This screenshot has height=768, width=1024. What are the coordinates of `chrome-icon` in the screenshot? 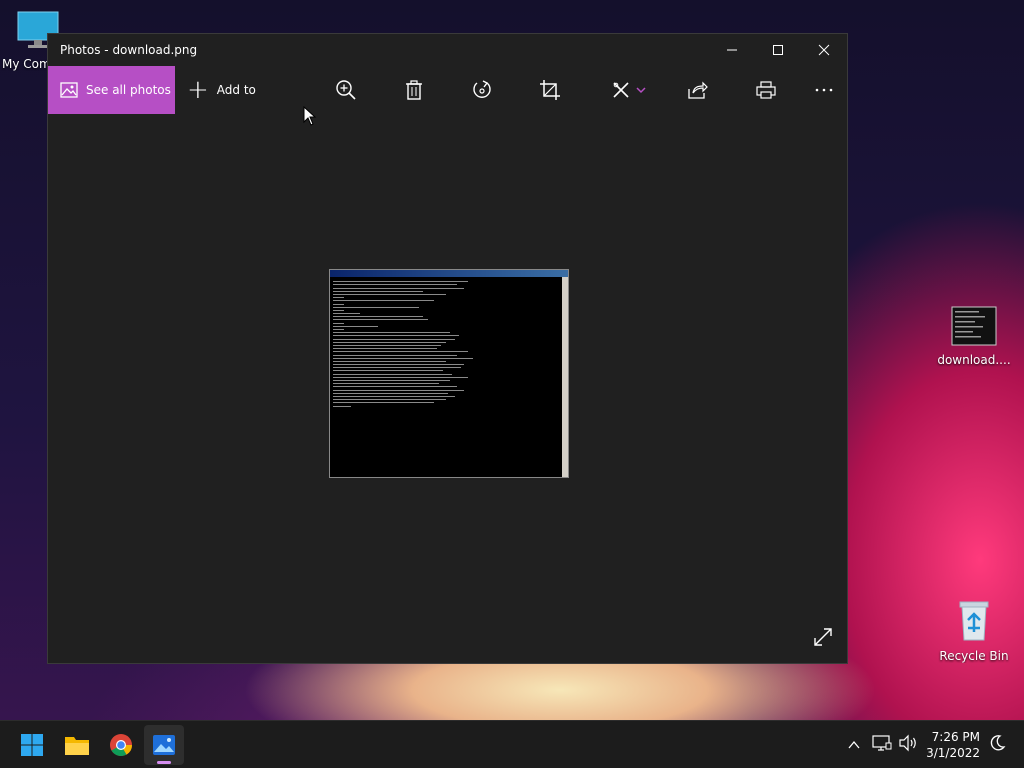 It's located at (121, 745).